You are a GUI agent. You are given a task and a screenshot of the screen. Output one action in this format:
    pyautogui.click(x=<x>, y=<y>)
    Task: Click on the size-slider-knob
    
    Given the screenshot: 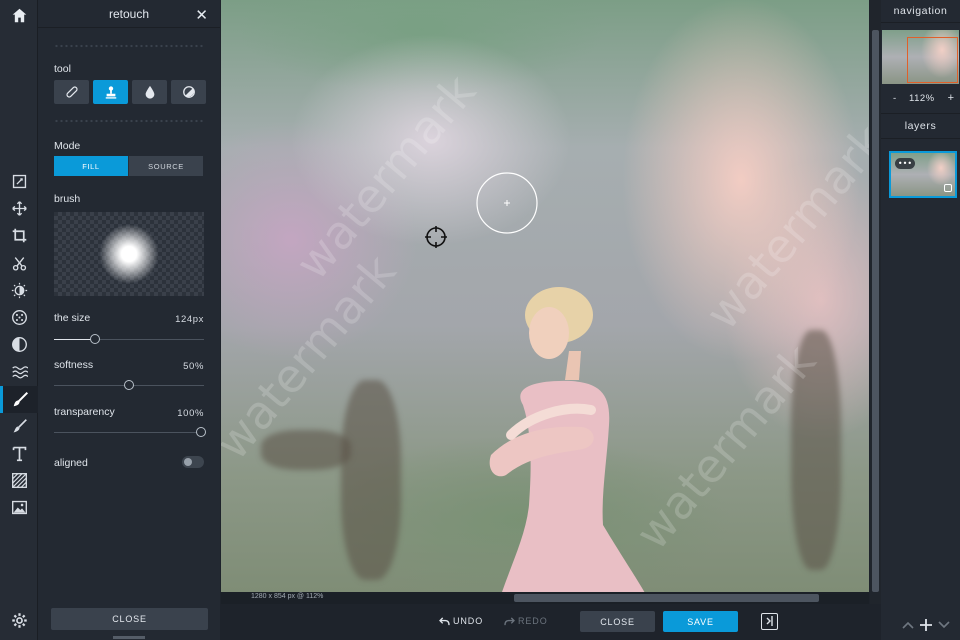 What is the action you would take?
    pyautogui.click(x=95, y=339)
    